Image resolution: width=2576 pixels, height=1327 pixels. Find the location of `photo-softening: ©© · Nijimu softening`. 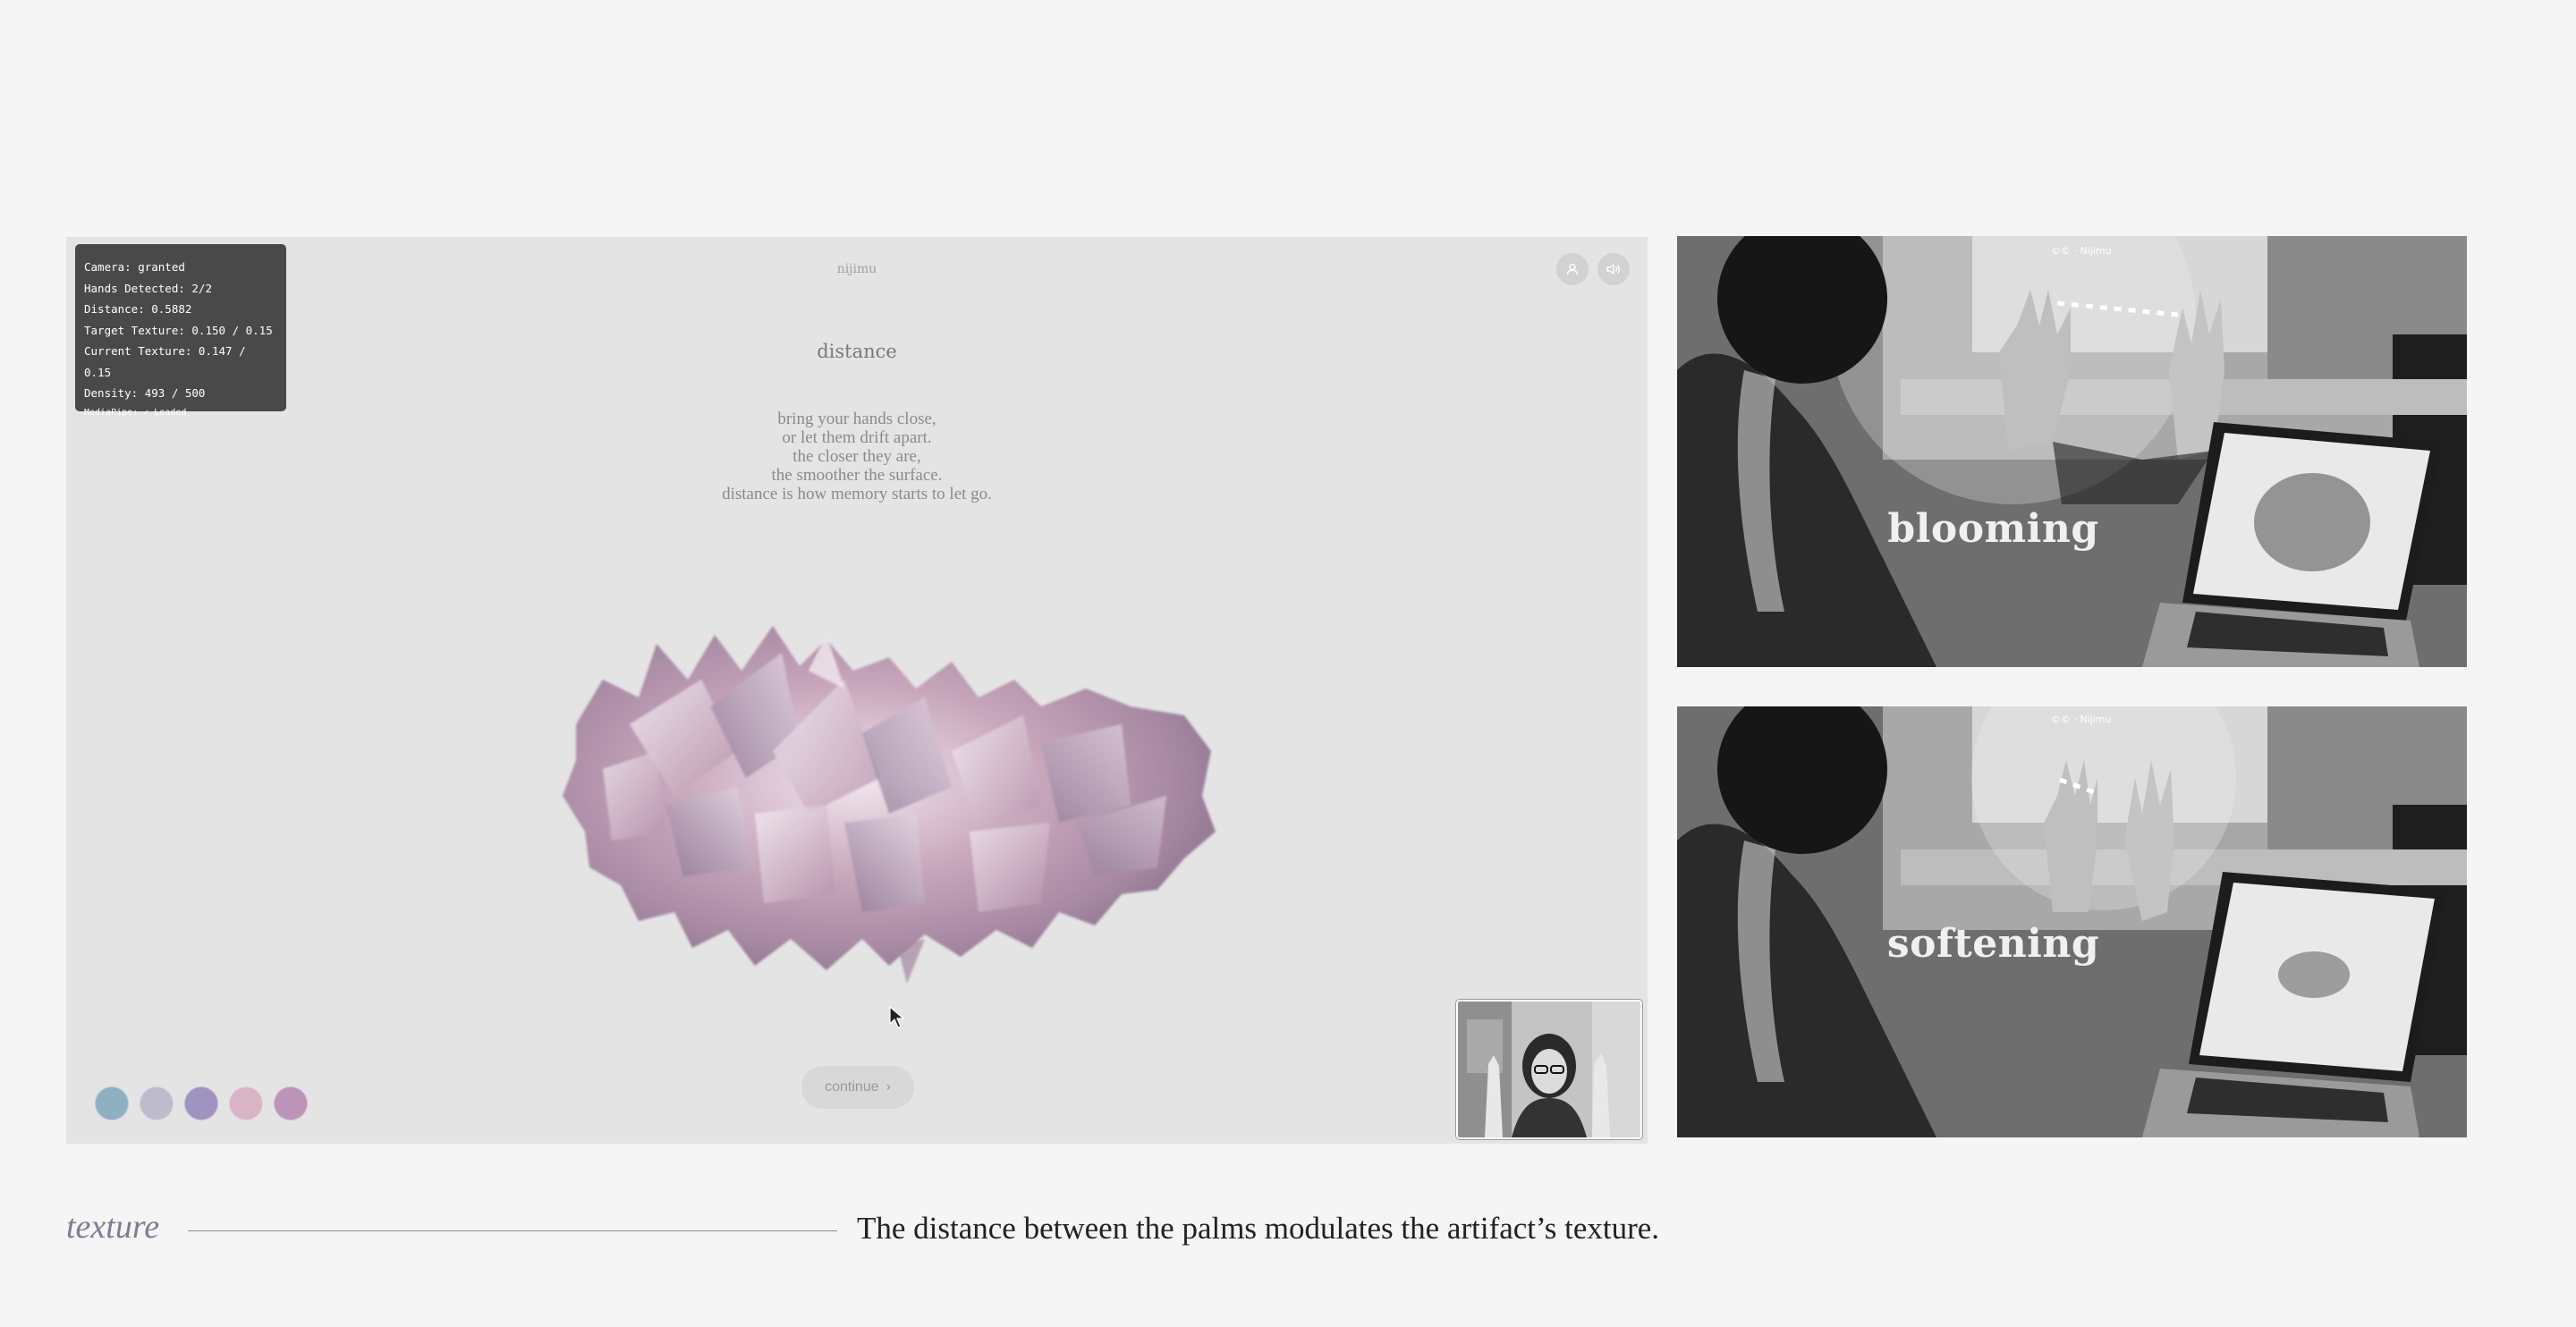

photo-softening: ©© · Nijimu softening is located at coordinates (2072, 921).